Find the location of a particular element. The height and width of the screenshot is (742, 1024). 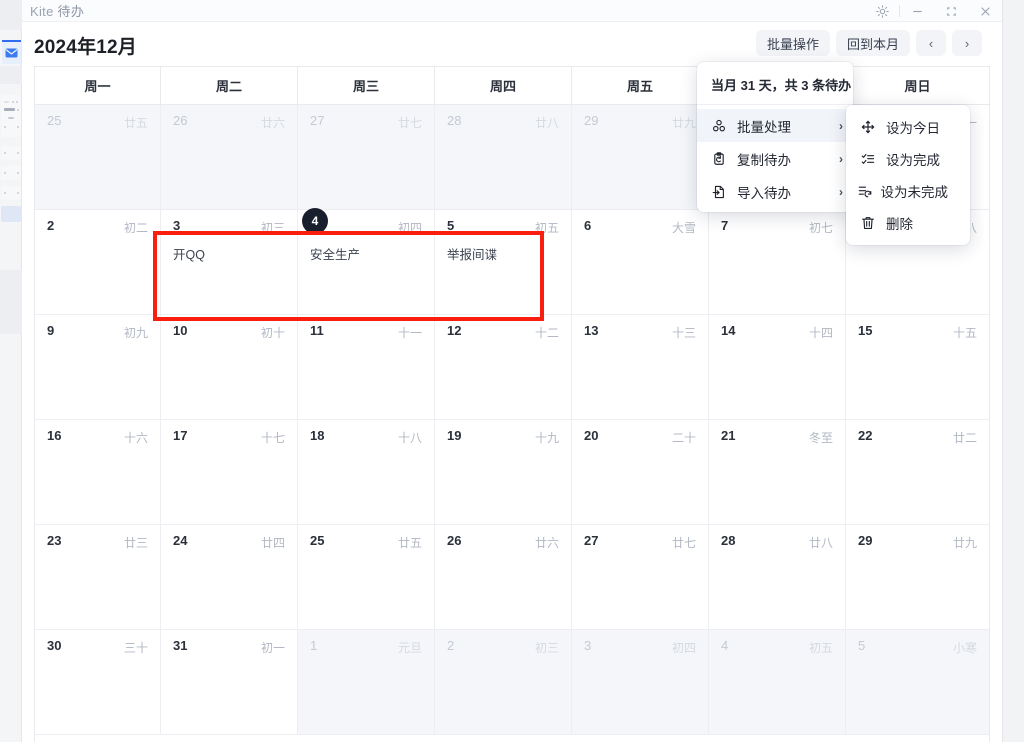

menu-item-copy-todo: 复制待办 › is located at coordinates (775, 158).